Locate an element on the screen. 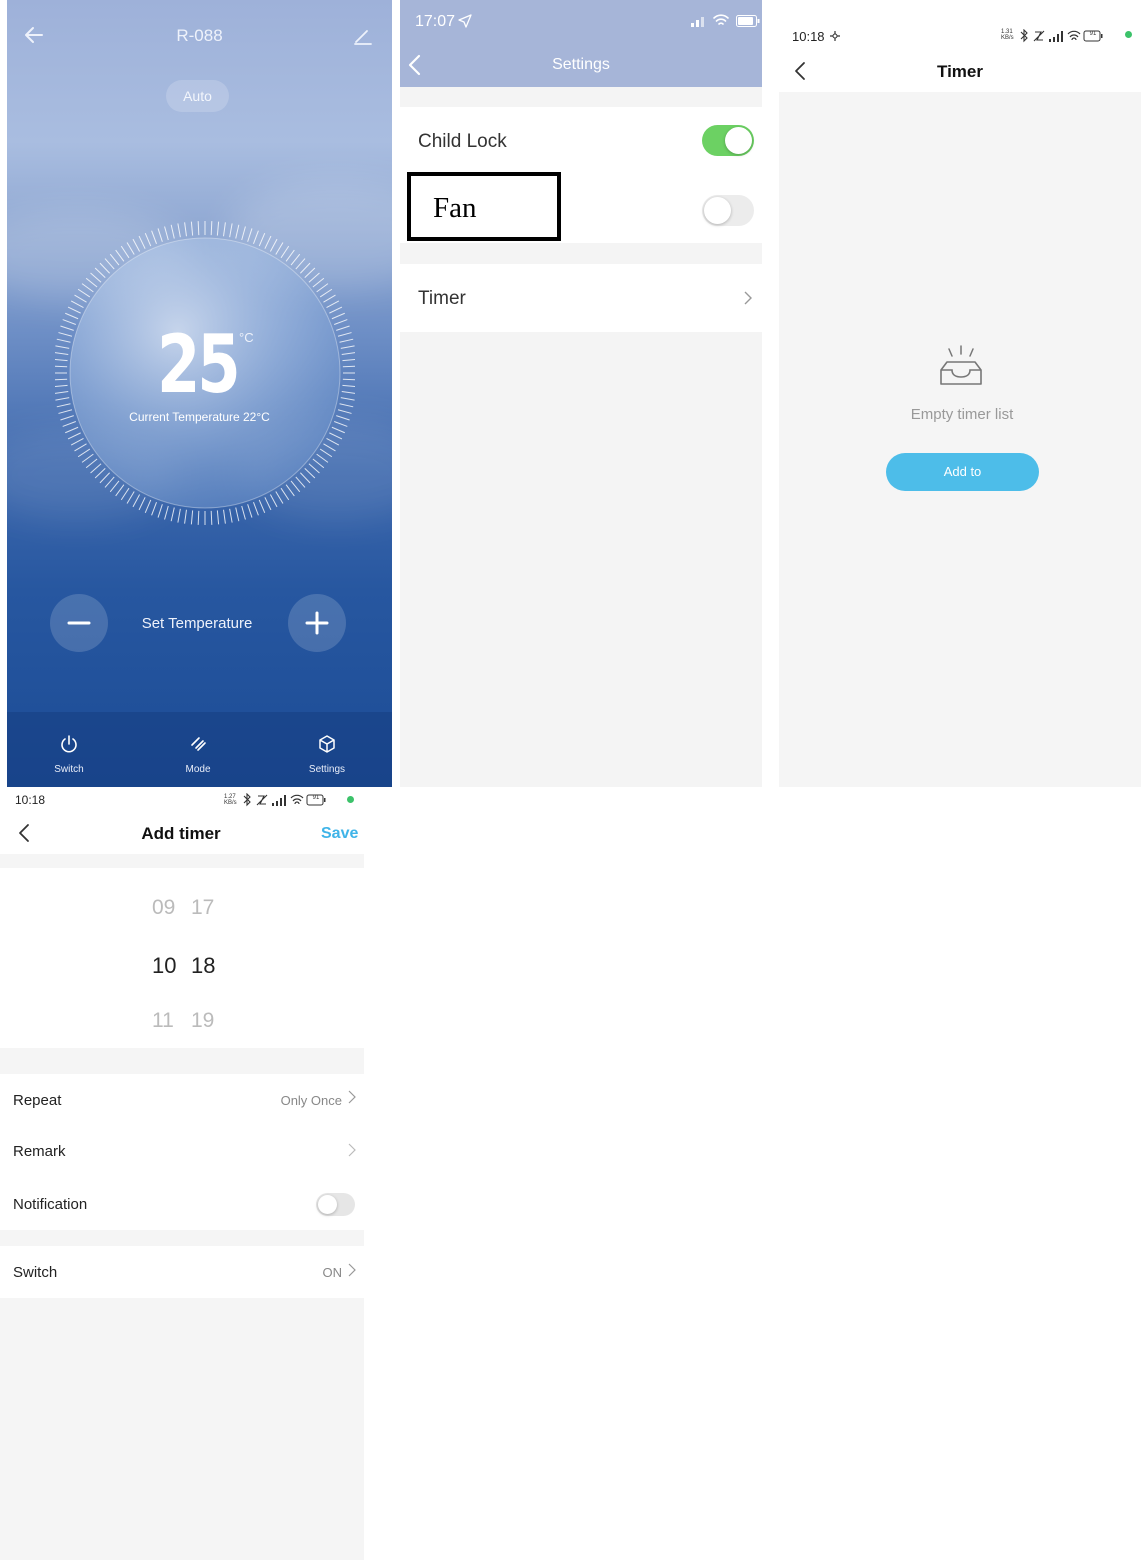 This screenshot has width=1141, height=1560. mode-icon is located at coordinates (198, 744).